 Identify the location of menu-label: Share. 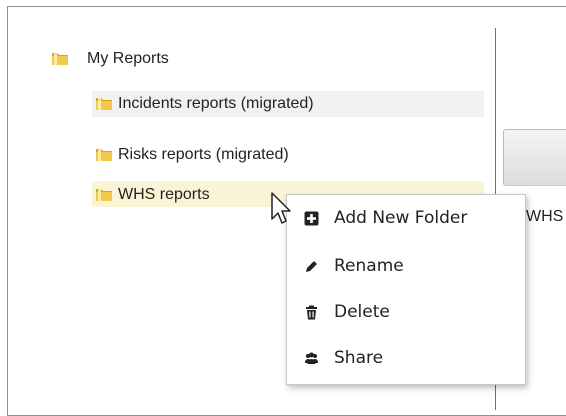
(359, 358).